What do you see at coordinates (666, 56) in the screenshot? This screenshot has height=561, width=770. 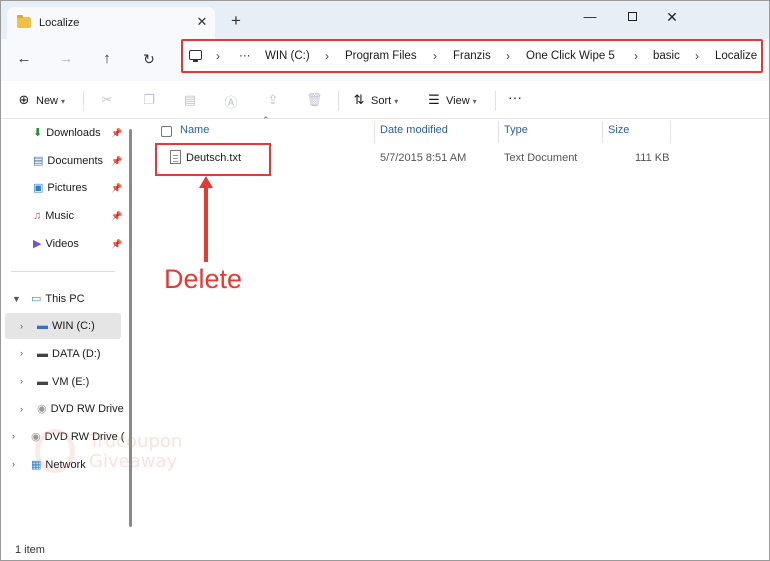 I see `breadcrumb-basic: basic` at bounding box center [666, 56].